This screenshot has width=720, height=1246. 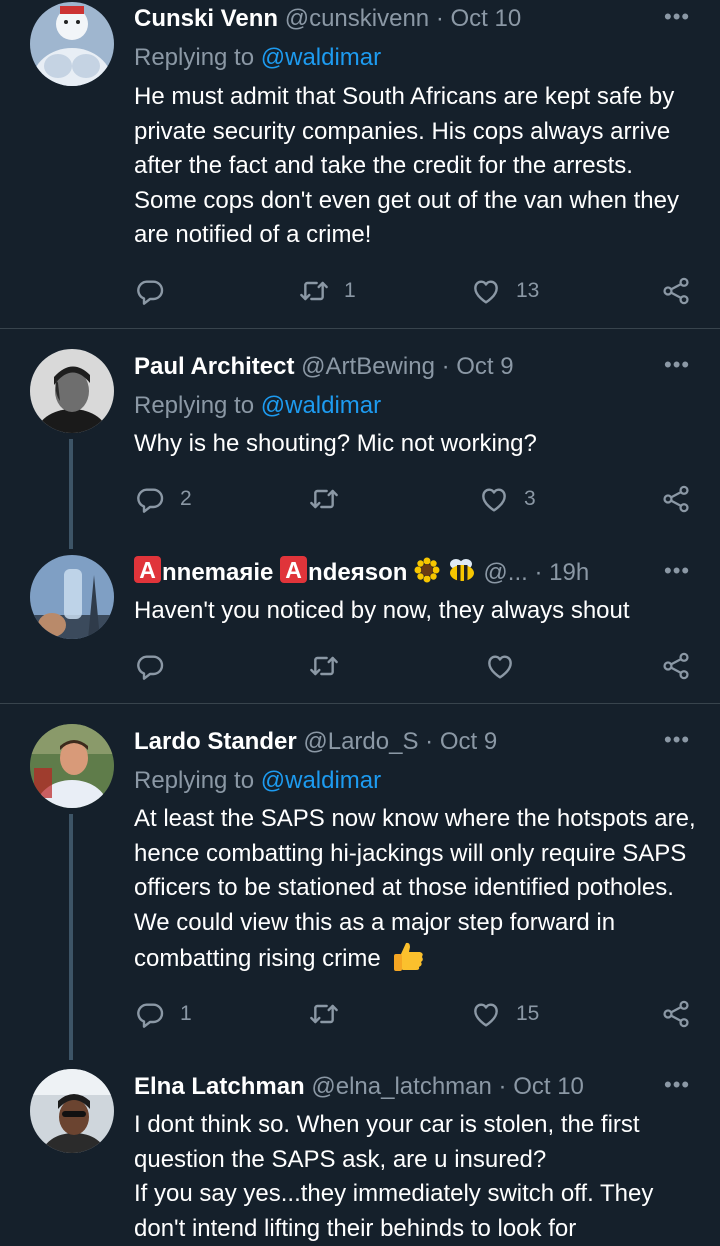 I want to click on tweet-header: Elna Latchman @elna_latchman · Oct 10, so click(x=397, y=1087).